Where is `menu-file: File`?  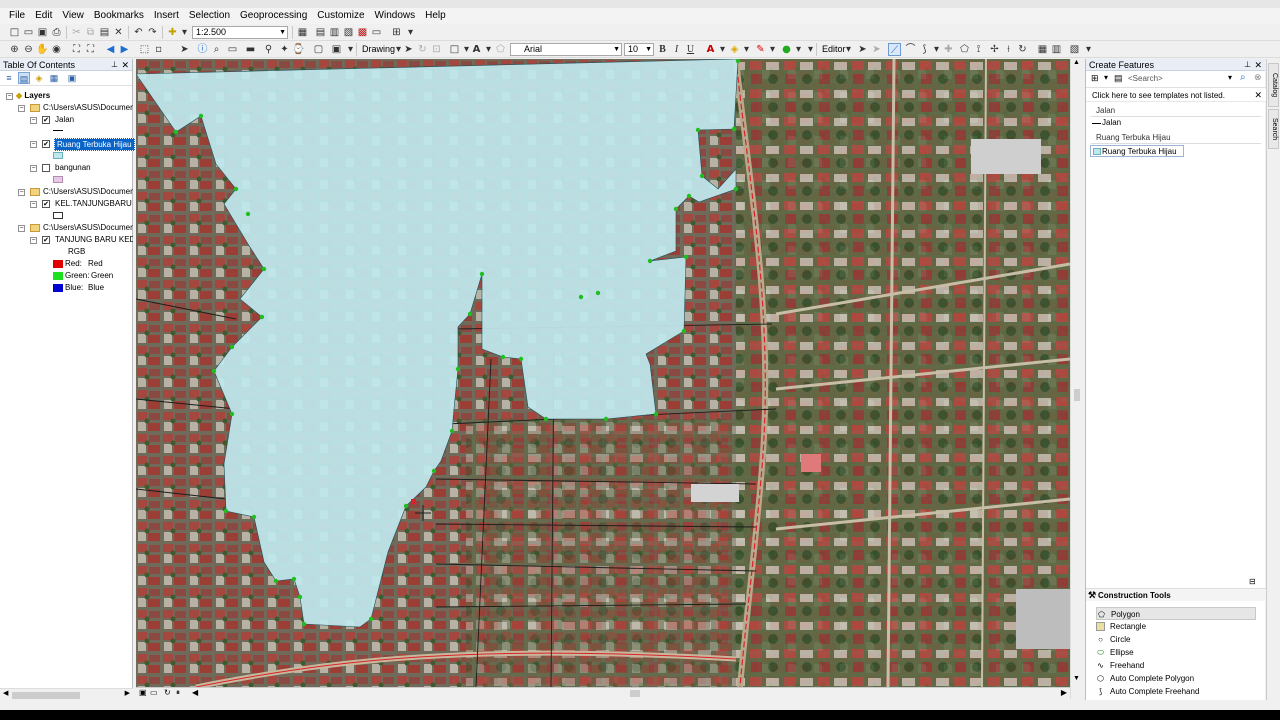
menu-file: File is located at coordinates (17, 16).